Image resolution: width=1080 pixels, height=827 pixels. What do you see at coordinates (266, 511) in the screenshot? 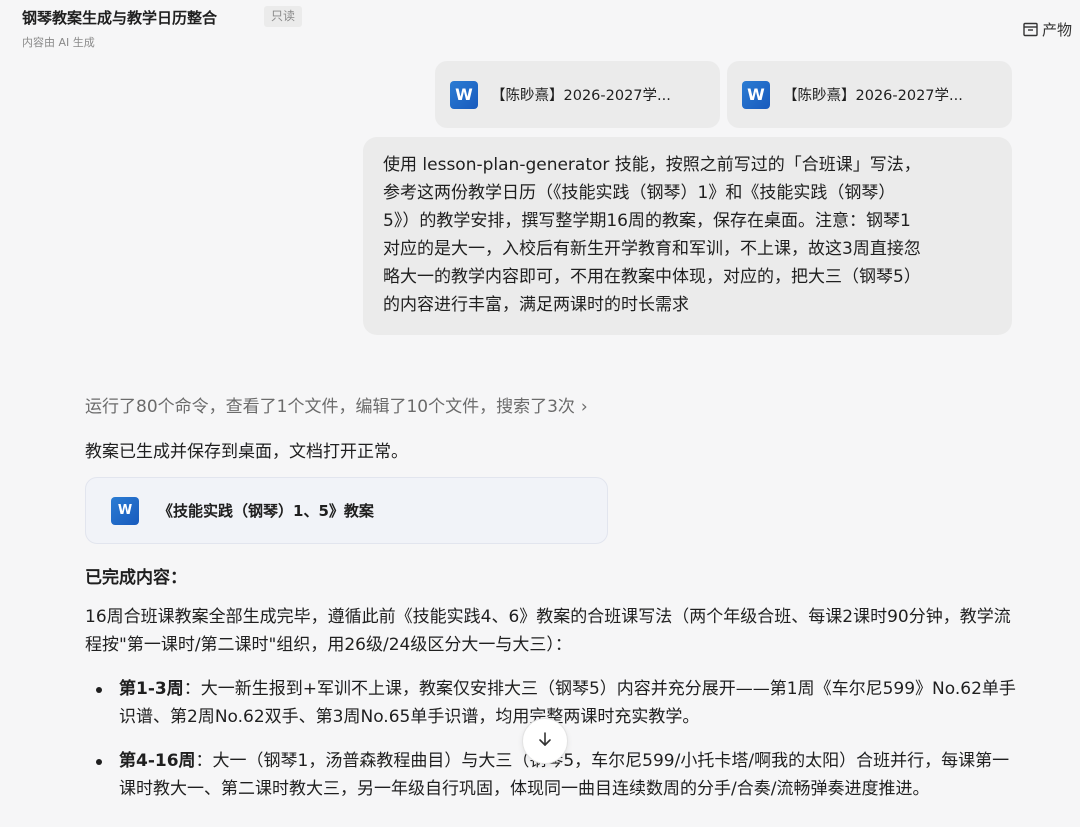
I see `generated-document-name: 《技能实践（钢琴）1、5》教案` at bounding box center [266, 511].